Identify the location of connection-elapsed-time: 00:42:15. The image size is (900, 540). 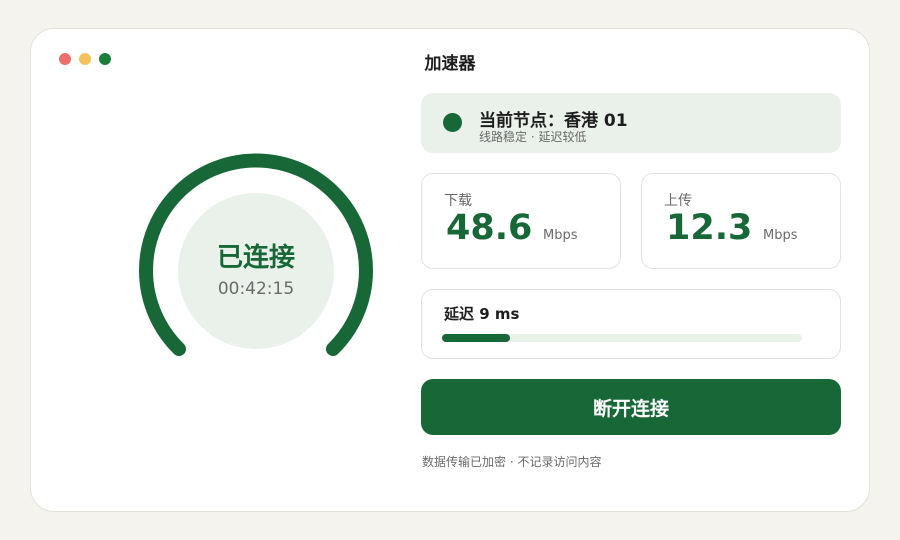
(256, 289).